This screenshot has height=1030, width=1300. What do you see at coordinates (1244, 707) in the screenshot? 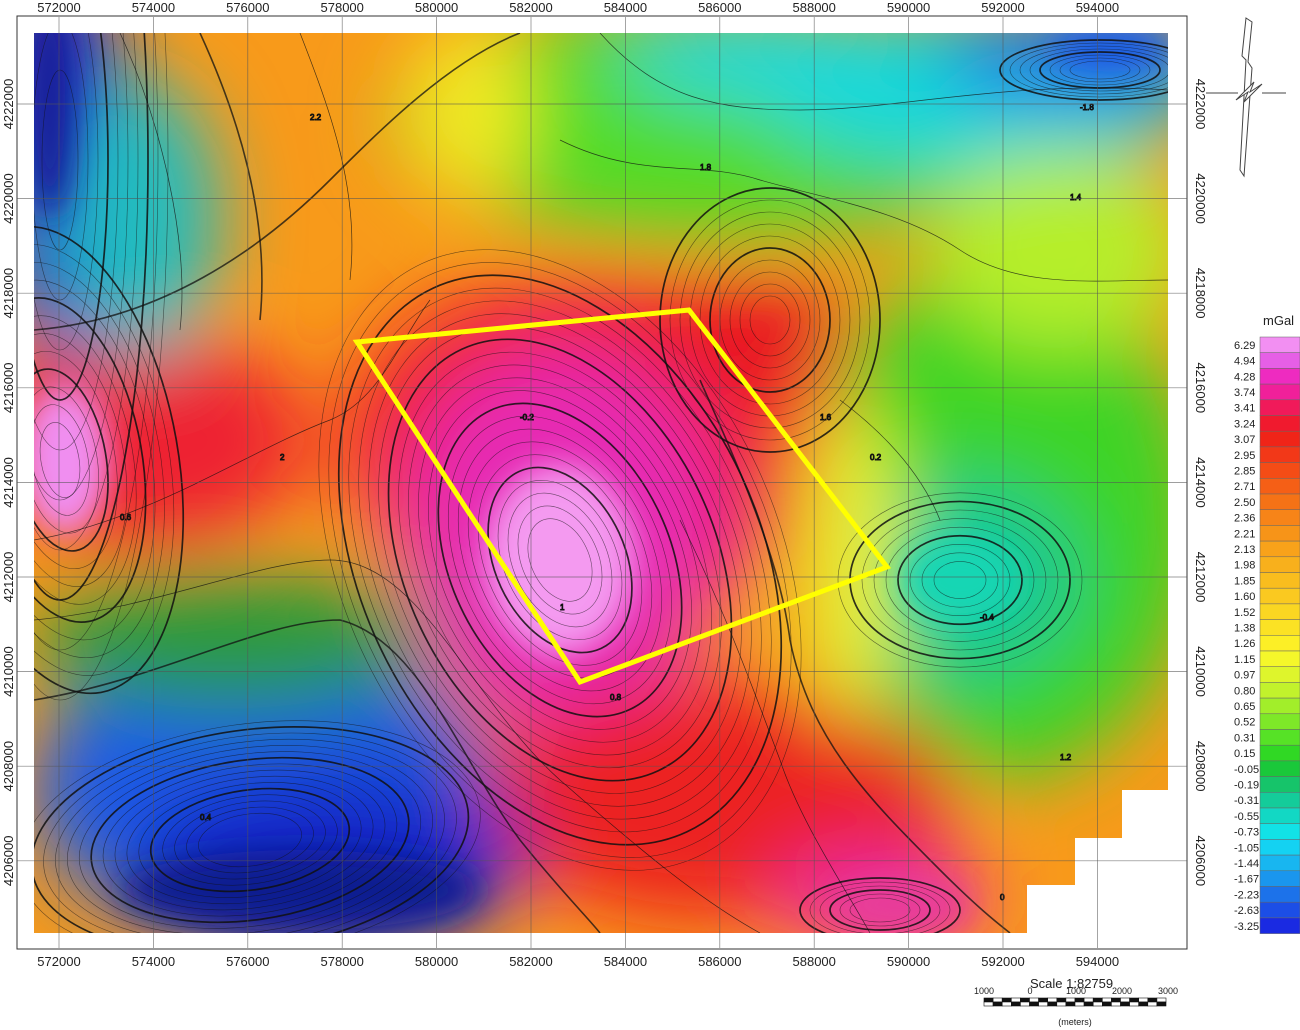
I see `legend-label: 0.65` at bounding box center [1244, 707].